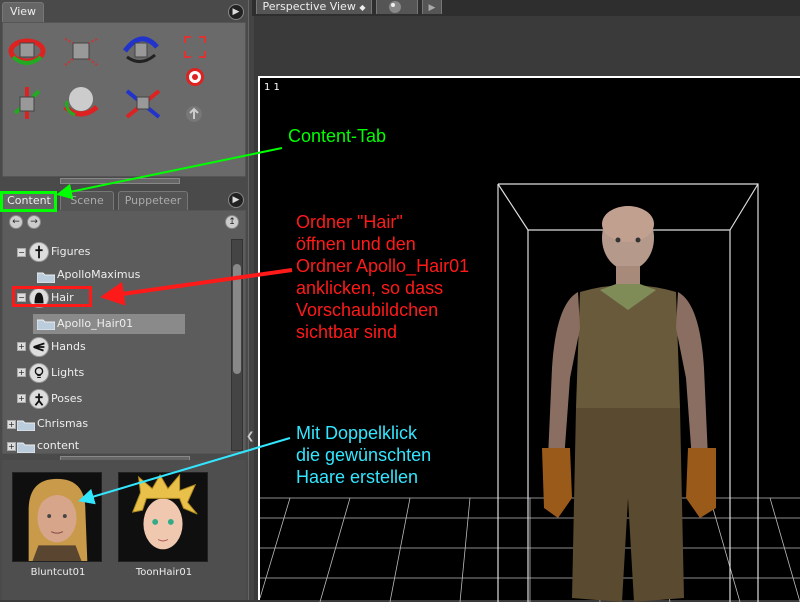  What do you see at coordinates (337, 136) in the screenshot?
I see `annotation-content-tab: Content-Tab` at bounding box center [337, 136].